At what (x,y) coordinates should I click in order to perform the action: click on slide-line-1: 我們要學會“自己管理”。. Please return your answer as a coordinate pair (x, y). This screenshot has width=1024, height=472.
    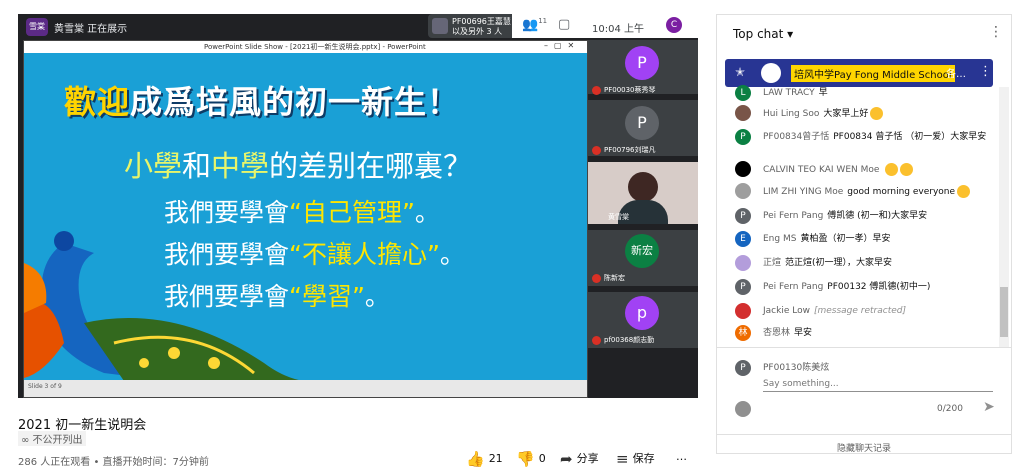
    Looking at the image, I should click on (302, 211).